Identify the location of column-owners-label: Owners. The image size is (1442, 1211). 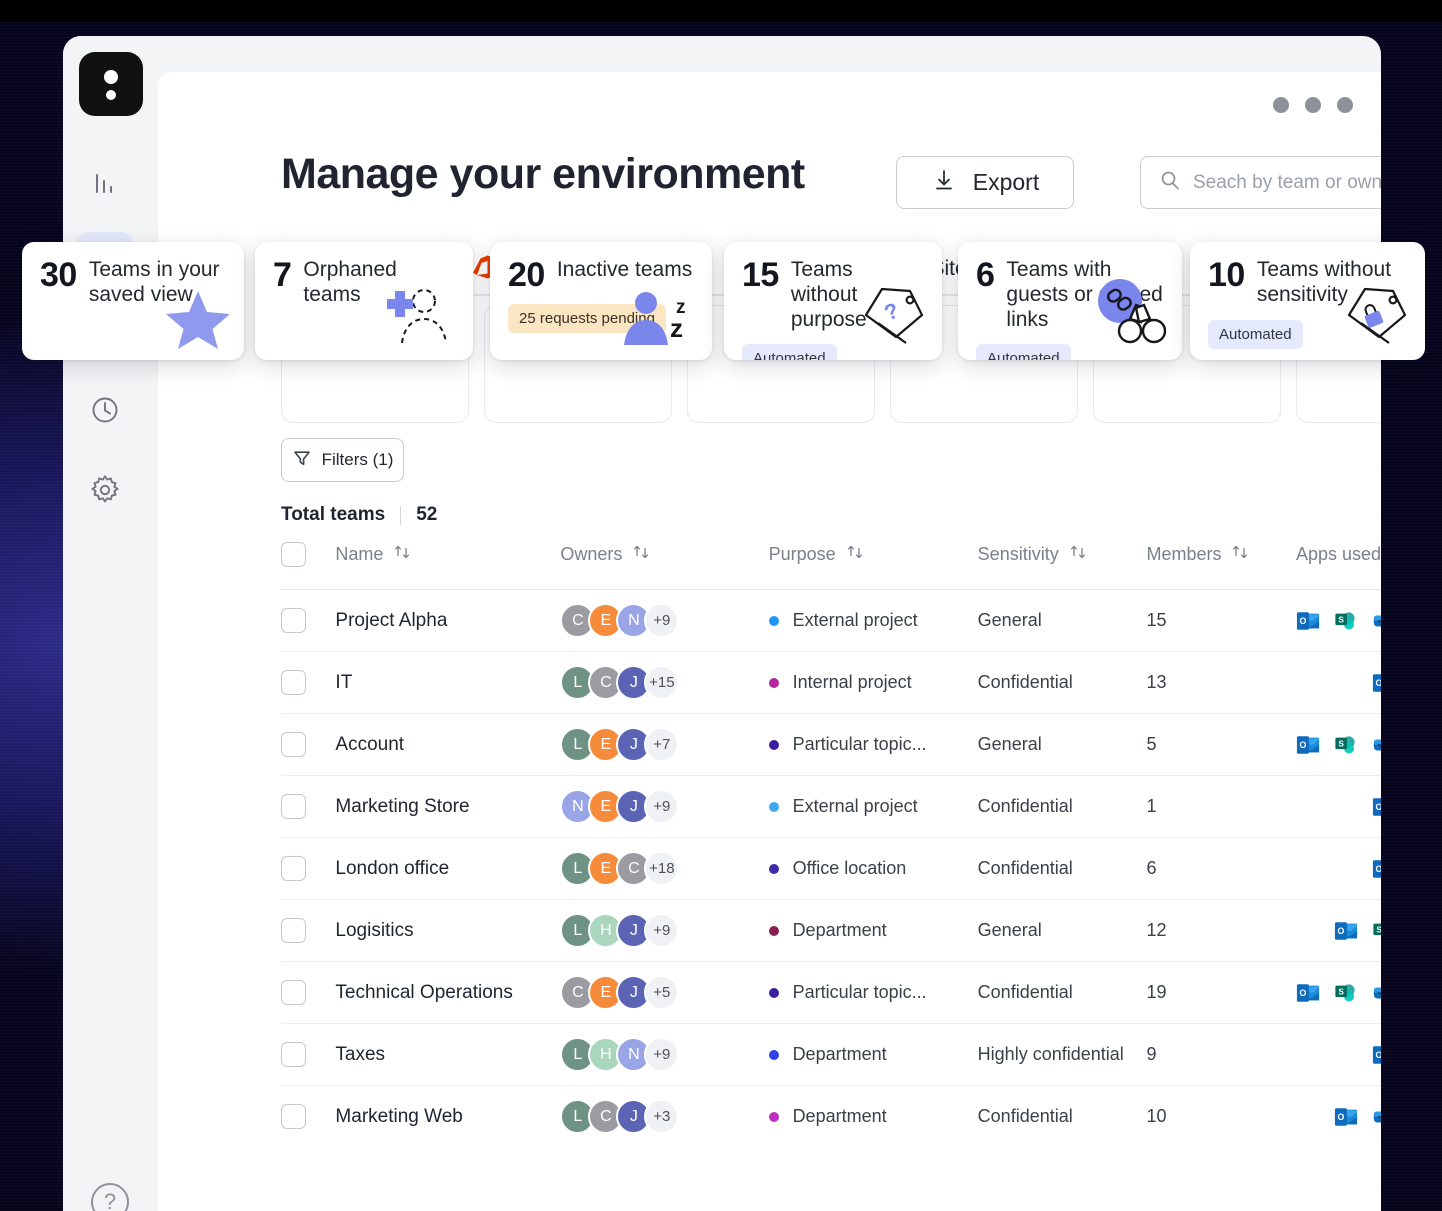
(591, 554).